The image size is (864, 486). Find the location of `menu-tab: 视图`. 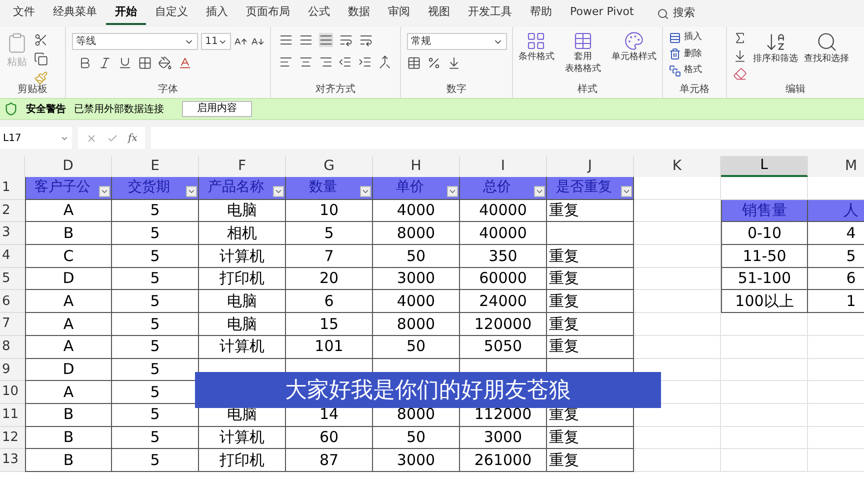

menu-tab: 视图 is located at coordinates (439, 13).